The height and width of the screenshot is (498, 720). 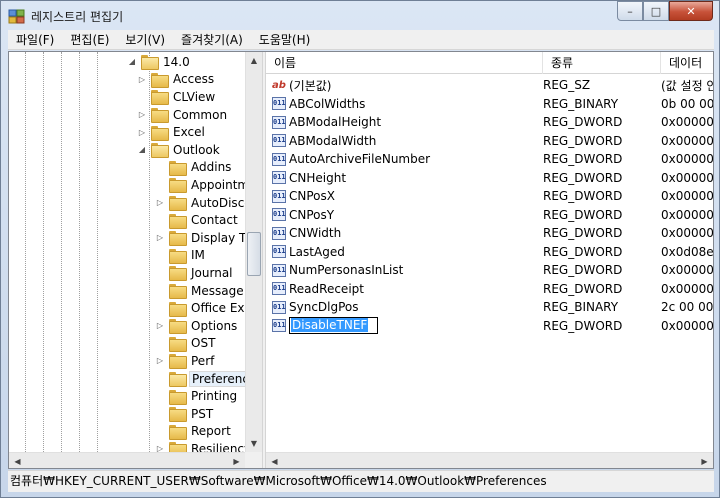 What do you see at coordinates (360, 16) in the screenshot?
I see `title-bar: 레지스트리 편집기 – □ ✕` at bounding box center [360, 16].